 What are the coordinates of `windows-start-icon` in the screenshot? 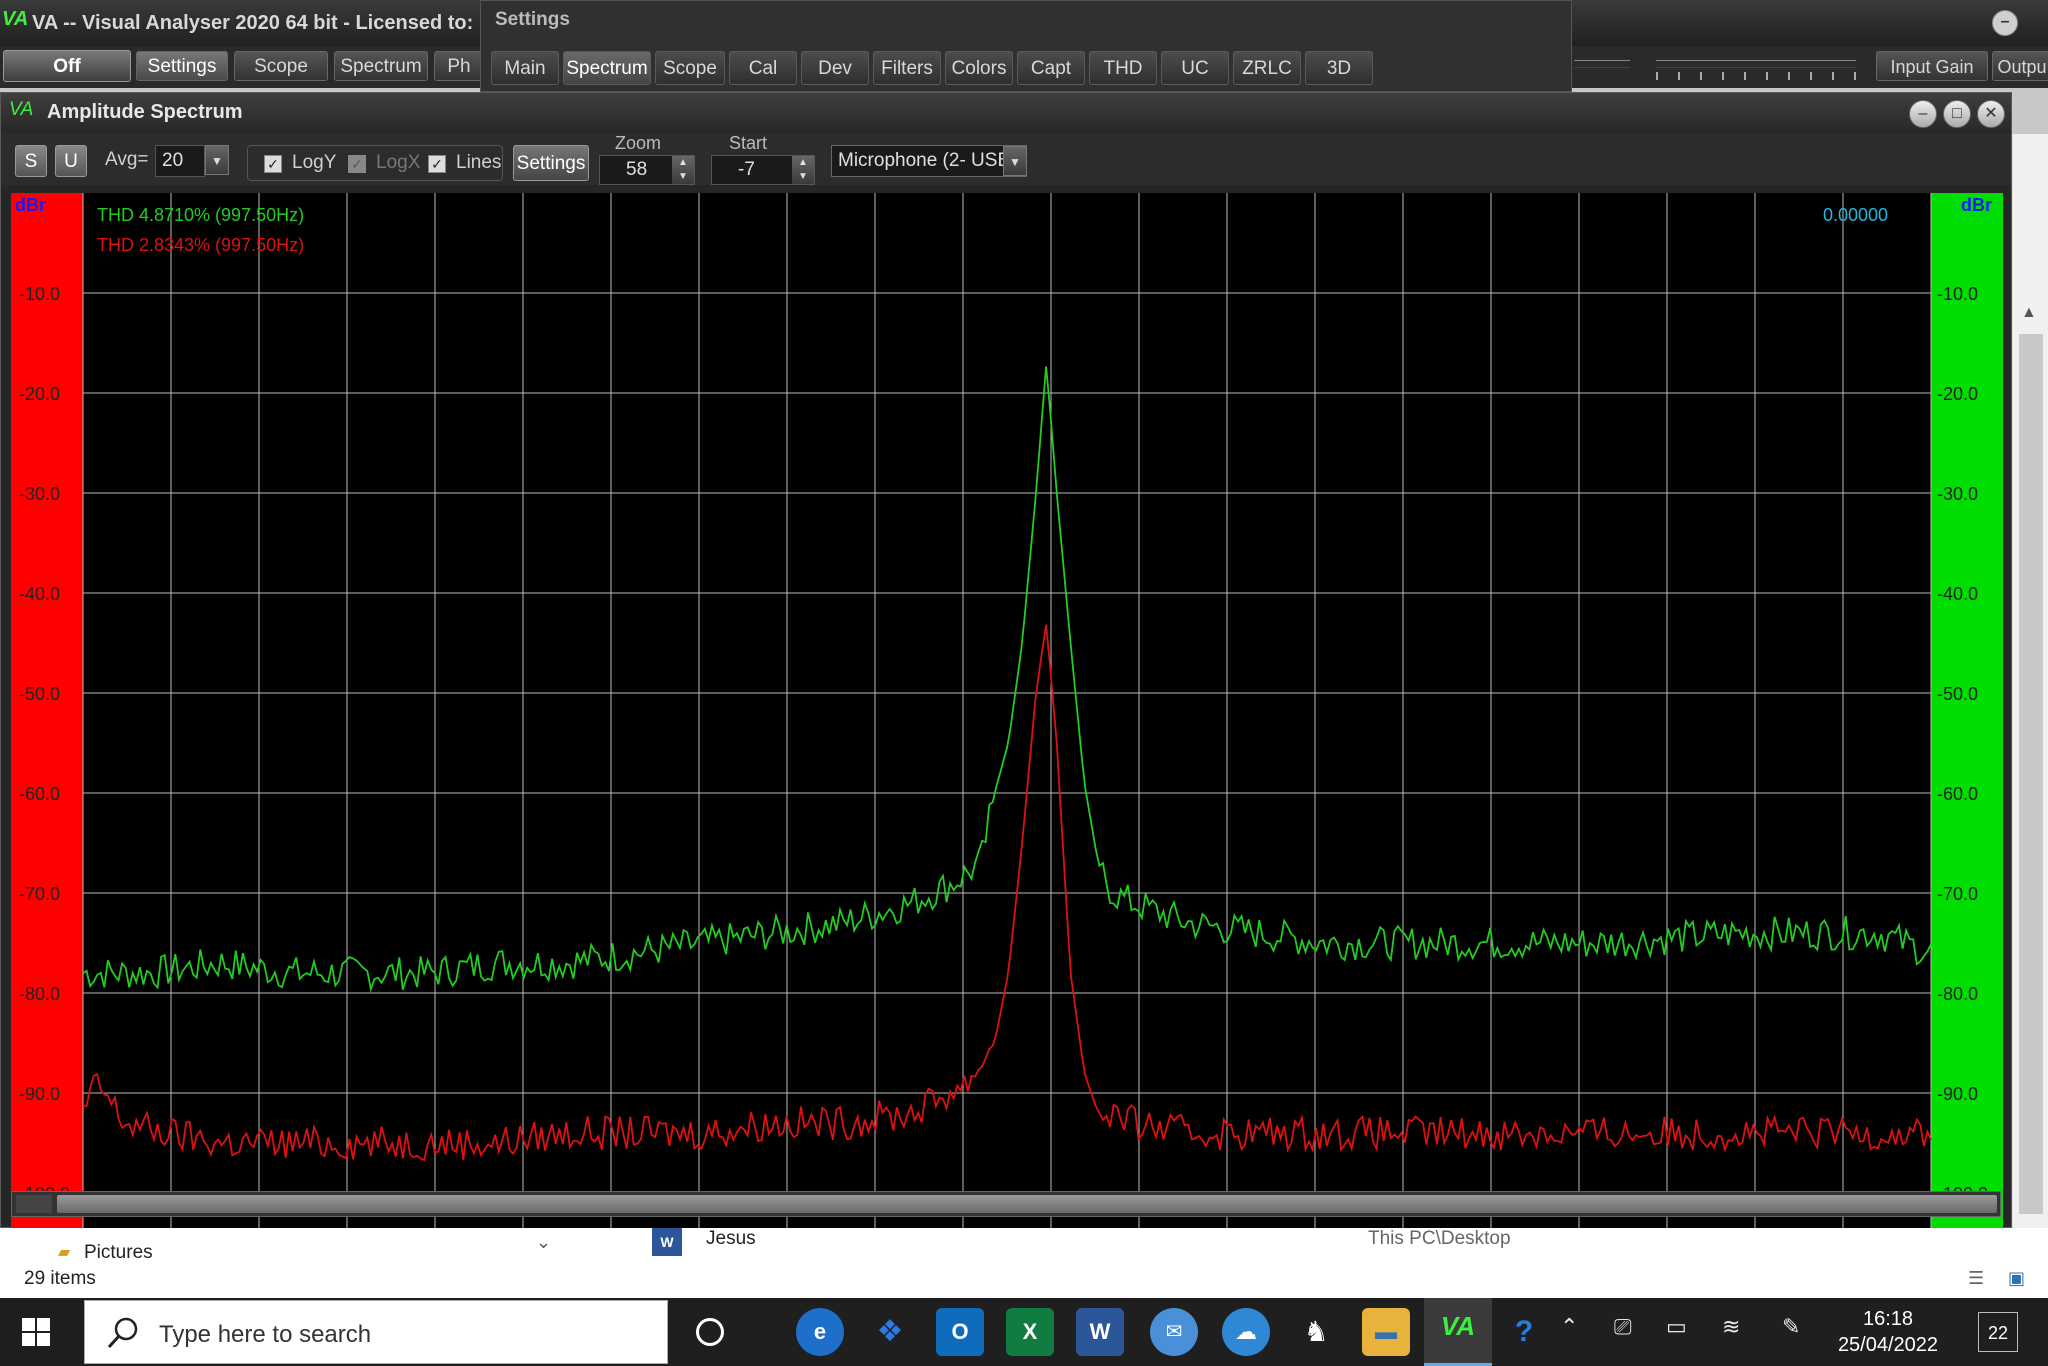 It's located at (36, 1332).